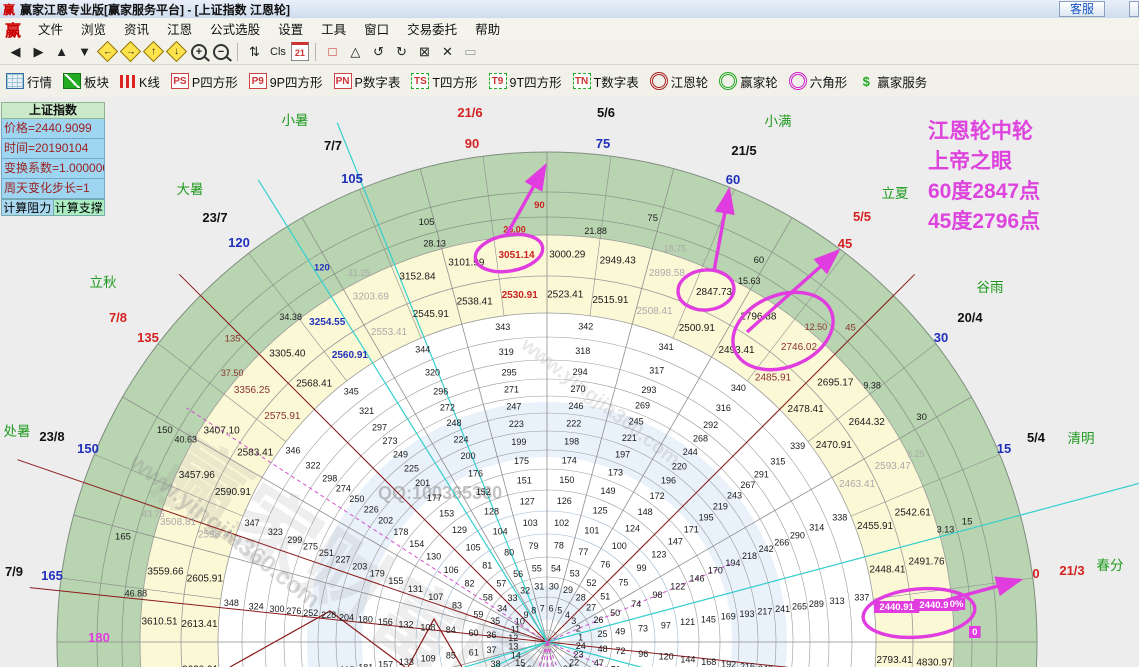 This screenshot has height=667, width=1139. Describe the element at coordinates (285, 81) in the screenshot. I see `toolbar2-item-9P四方形: P9 9P四方形` at that location.